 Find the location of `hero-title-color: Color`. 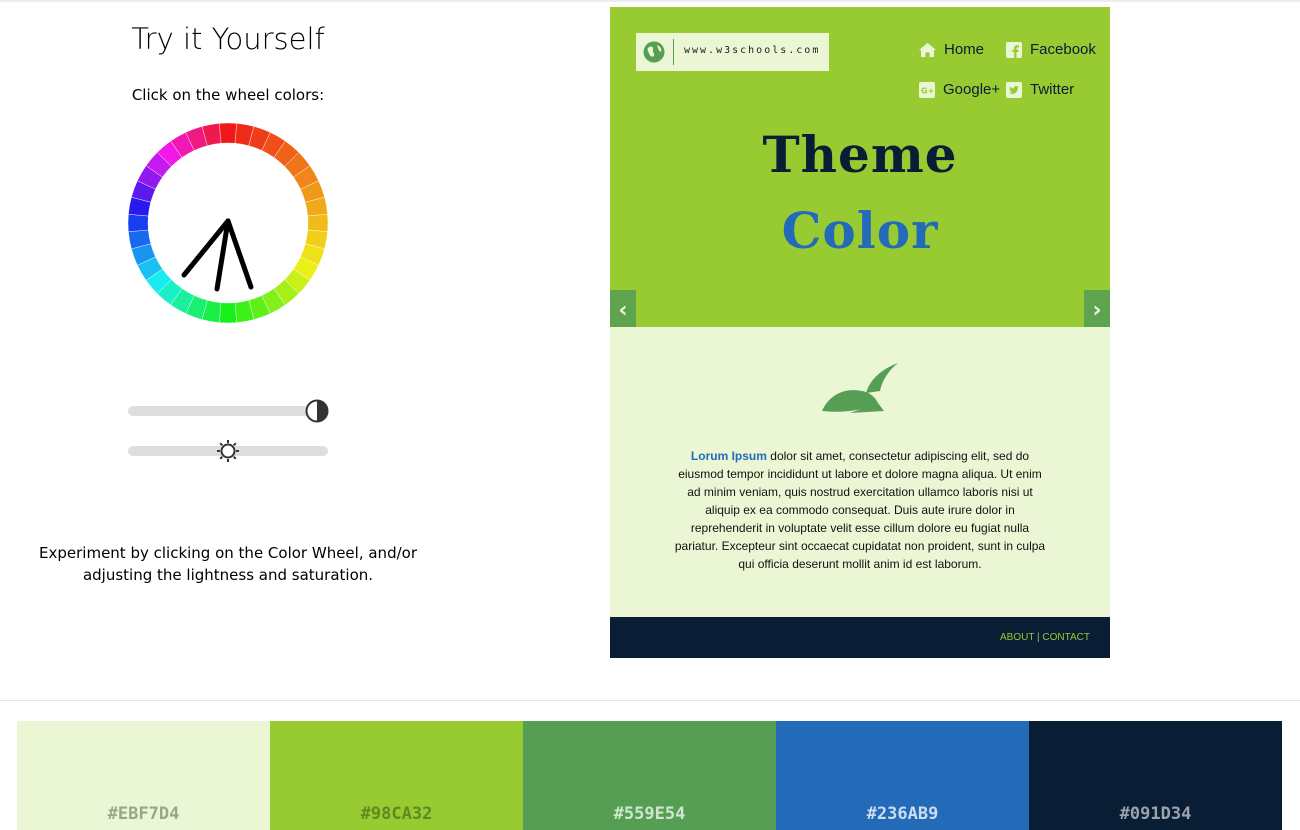

hero-title-color: Color is located at coordinates (860, 230).